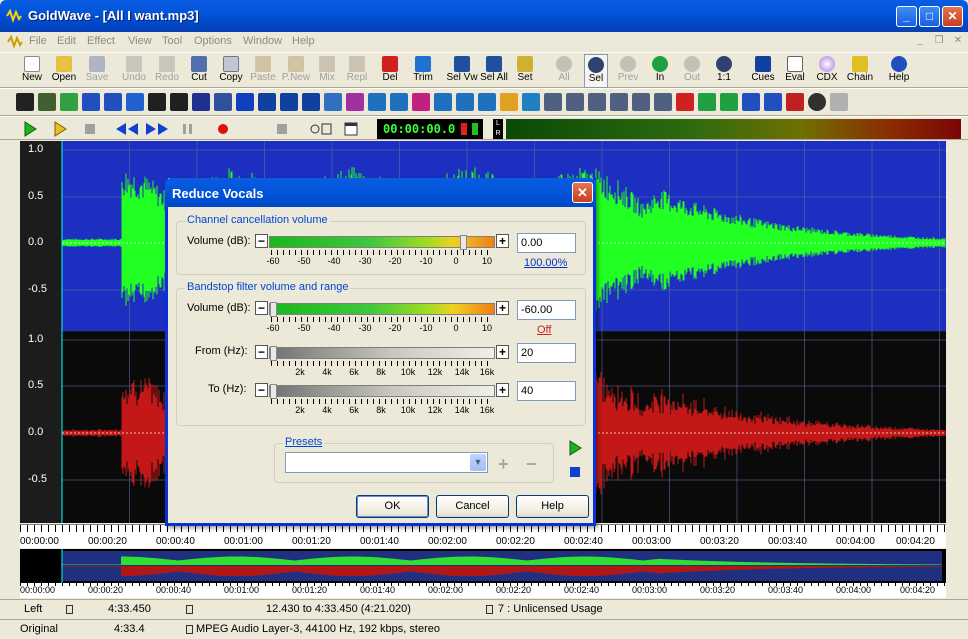 This screenshot has width=968, height=639. Describe the element at coordinates (172, 41) in the screenshot. I see `menu-tool: Tool` at that location.